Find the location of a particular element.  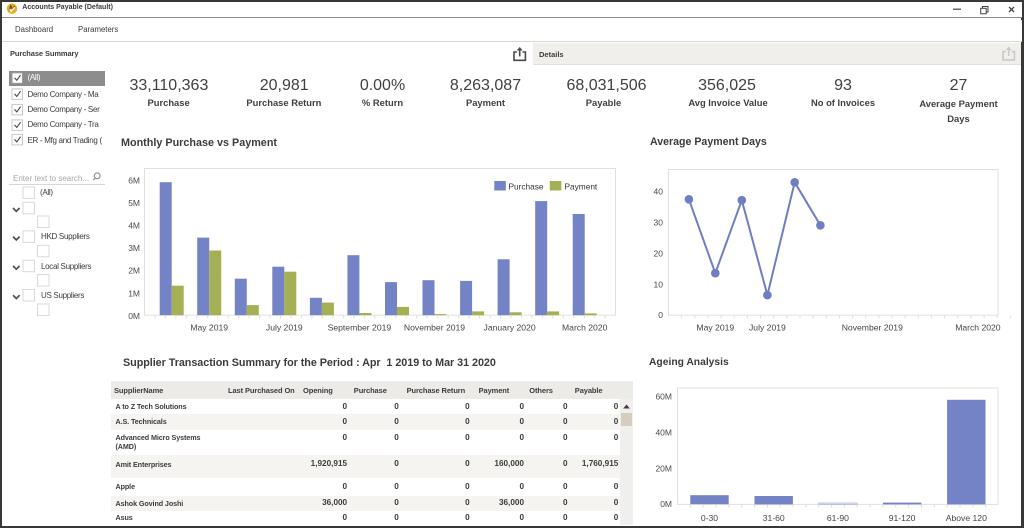

svg-text: 20 is located at coordinates (659, 253).